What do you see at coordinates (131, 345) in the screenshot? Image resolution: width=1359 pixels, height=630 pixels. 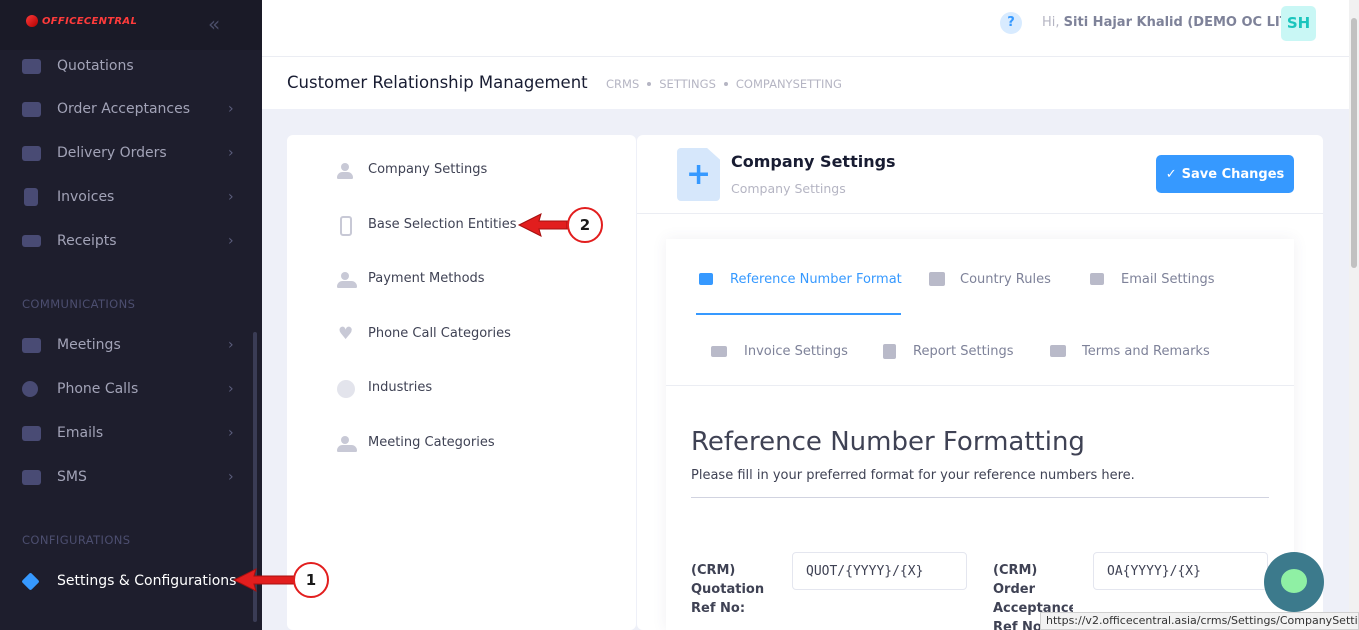 I see `sidebar-item-meetings: Meetings ›` at bounding box center [131, 345].